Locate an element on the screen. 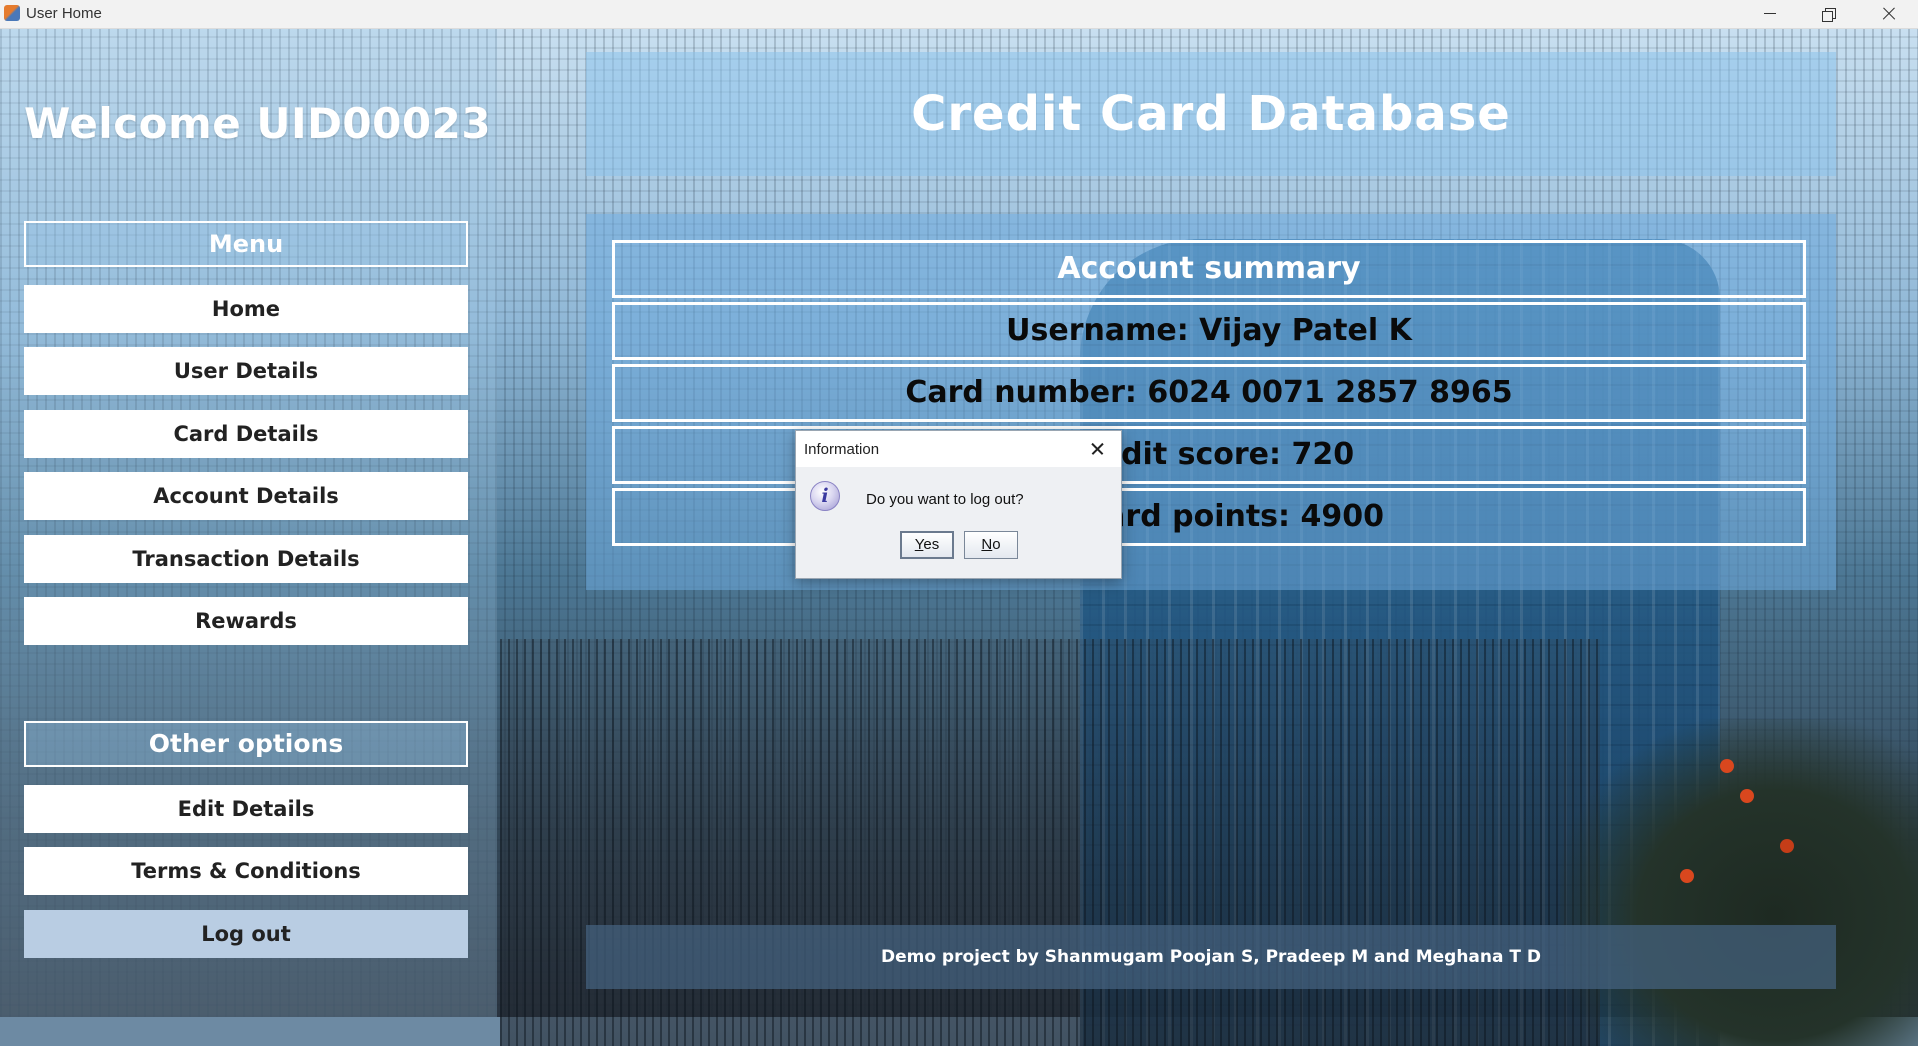 The width and height of the screenshot is (1918, 1046). dialog-message: Do you want to log out? is located at coordinates (945, 499).